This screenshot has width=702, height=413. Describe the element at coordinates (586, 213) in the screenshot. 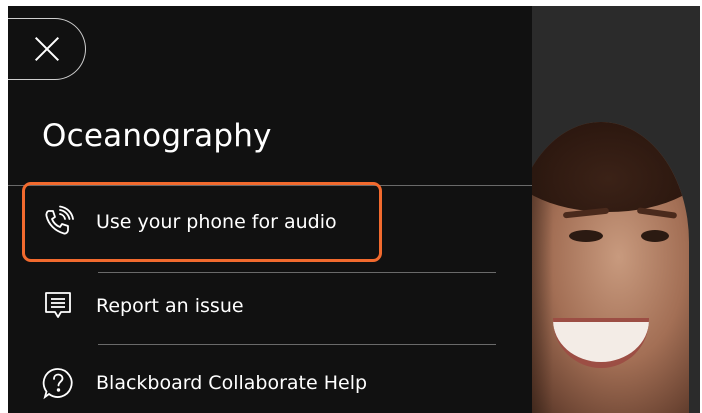

I see `participant-brow-left` at that location.